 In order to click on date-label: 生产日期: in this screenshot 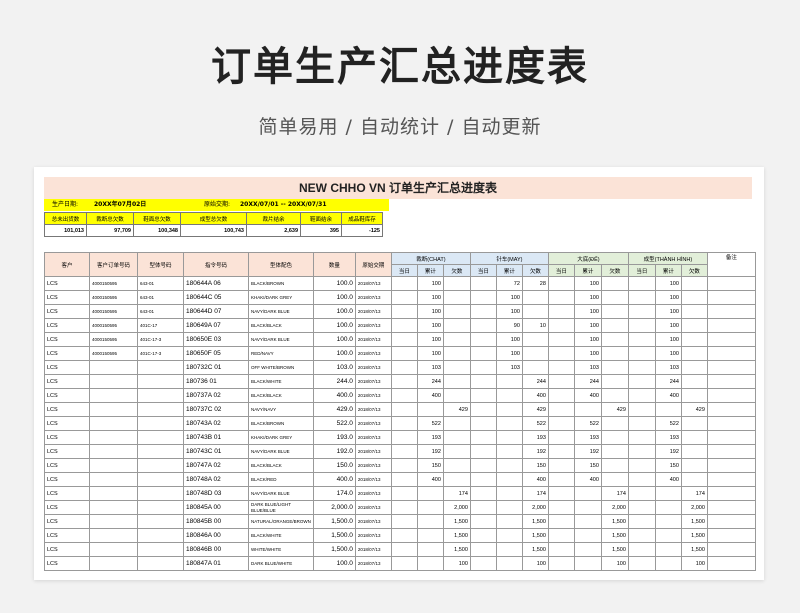, I will do `click(65, 204)`.